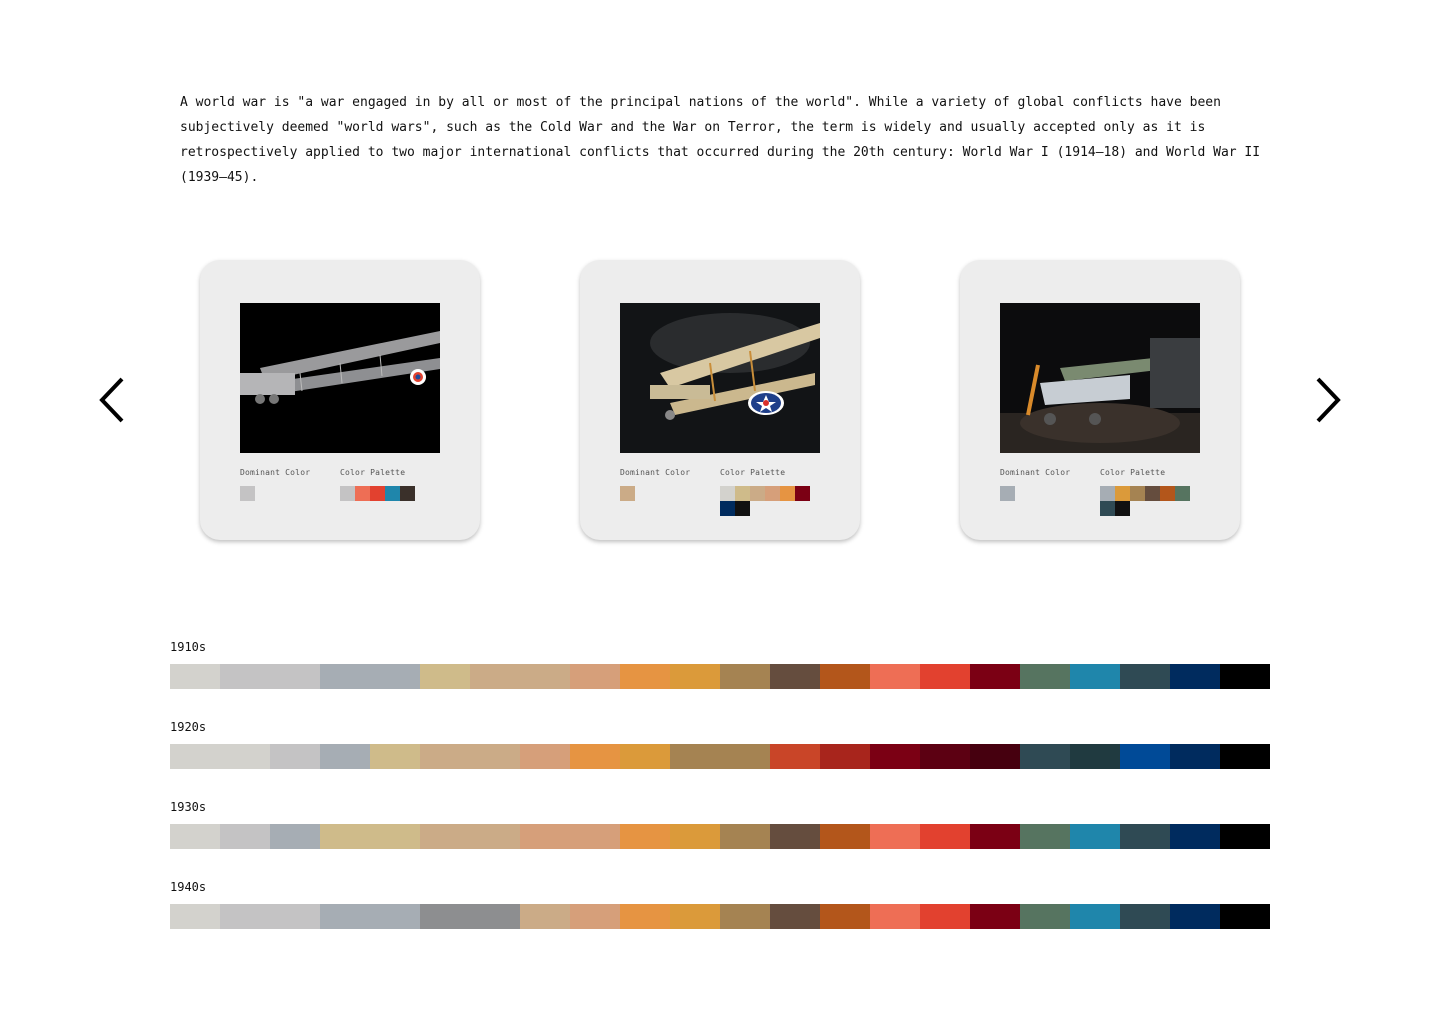  I want to click on carousel-prev-button, so click(113, 400).